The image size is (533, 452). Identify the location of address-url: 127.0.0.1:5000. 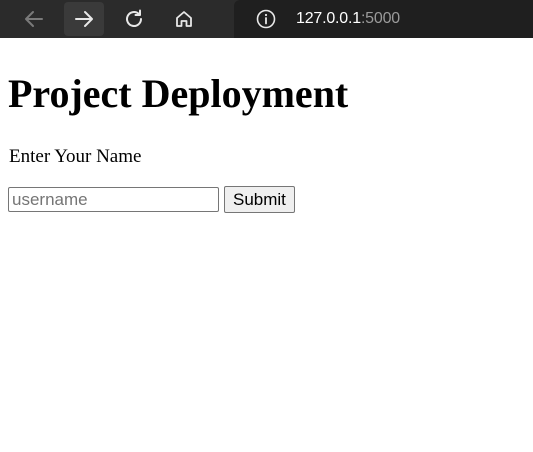
(348, 19).